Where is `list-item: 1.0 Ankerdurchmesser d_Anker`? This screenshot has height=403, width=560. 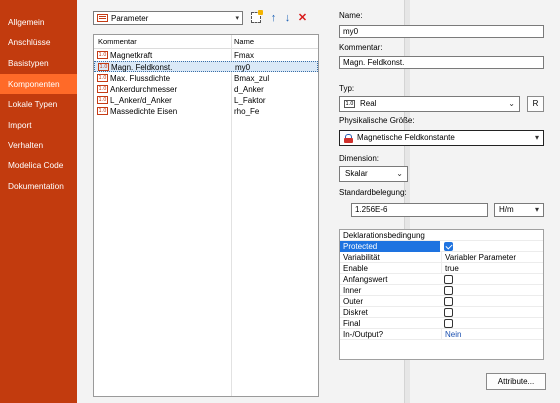 list-item: 1.0 Ankerdurchmesser d_Anker is located at coordinates (206, 89).